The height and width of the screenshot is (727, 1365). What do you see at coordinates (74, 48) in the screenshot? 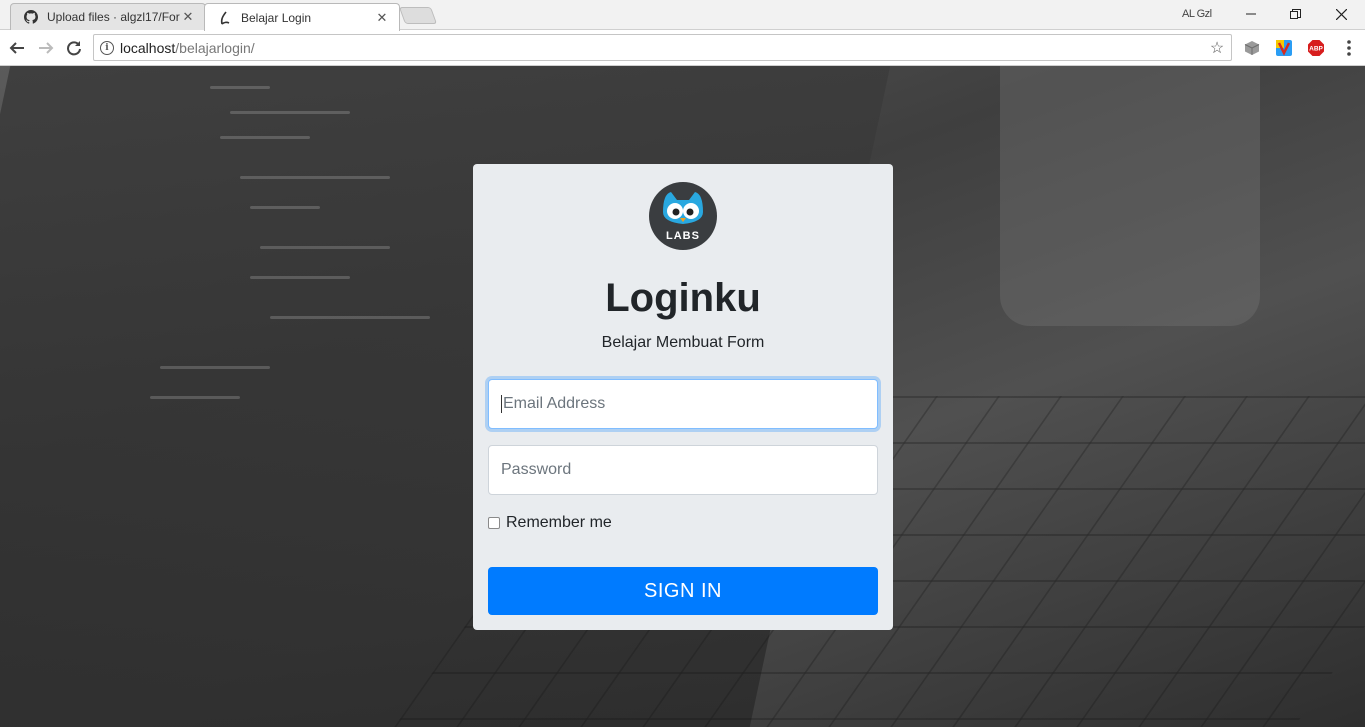
I see `reload-icon` at bounding box center [74, 48].